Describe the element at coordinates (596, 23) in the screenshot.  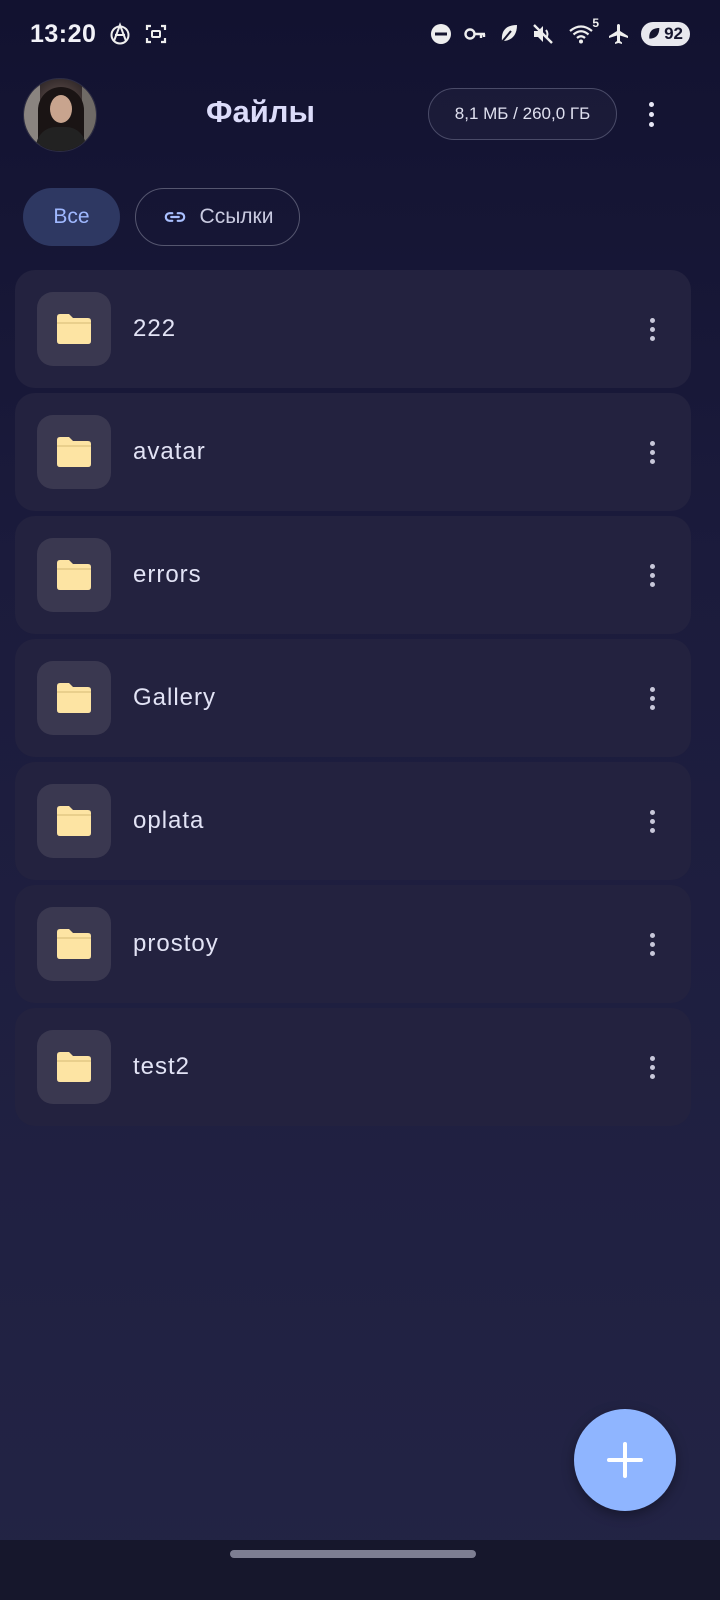
I see `wifi-badge: 5` at that location.